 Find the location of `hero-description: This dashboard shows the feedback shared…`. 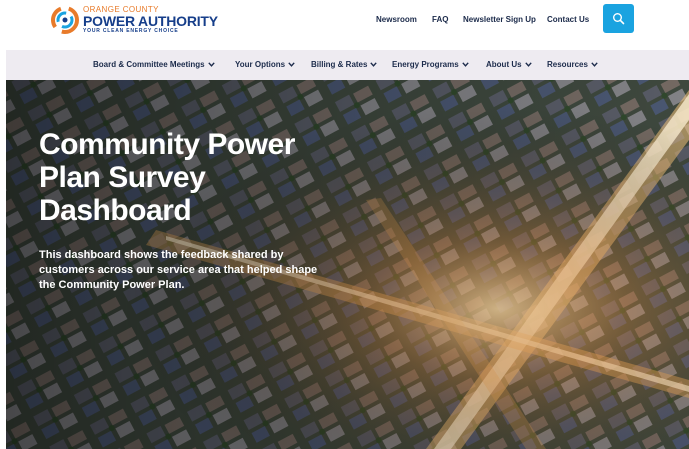

hero-description: This dashboard shows the feedback shared… is located at coordinates (178, 270).